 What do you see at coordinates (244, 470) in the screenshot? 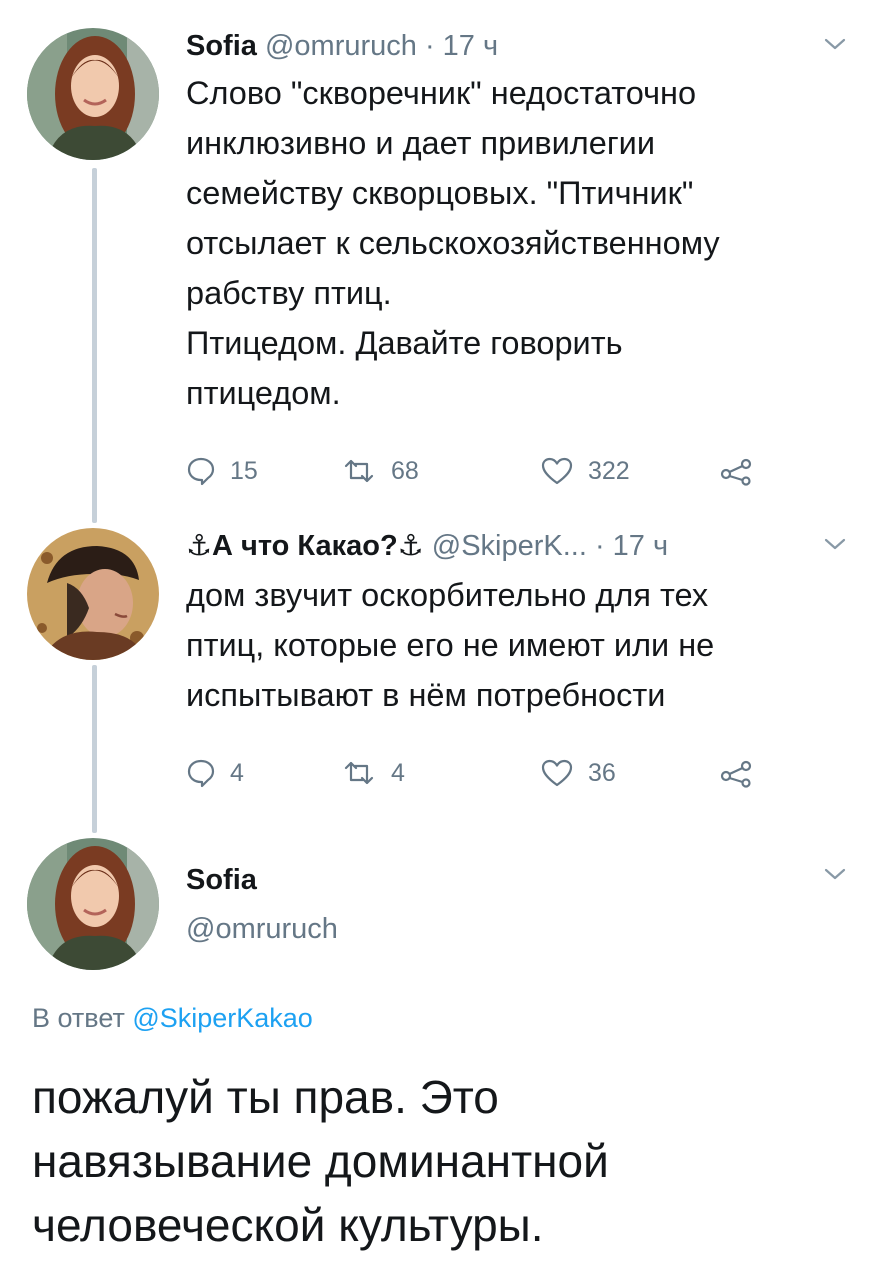
I see `reply-count: 15` at bounding box center [244, 470].